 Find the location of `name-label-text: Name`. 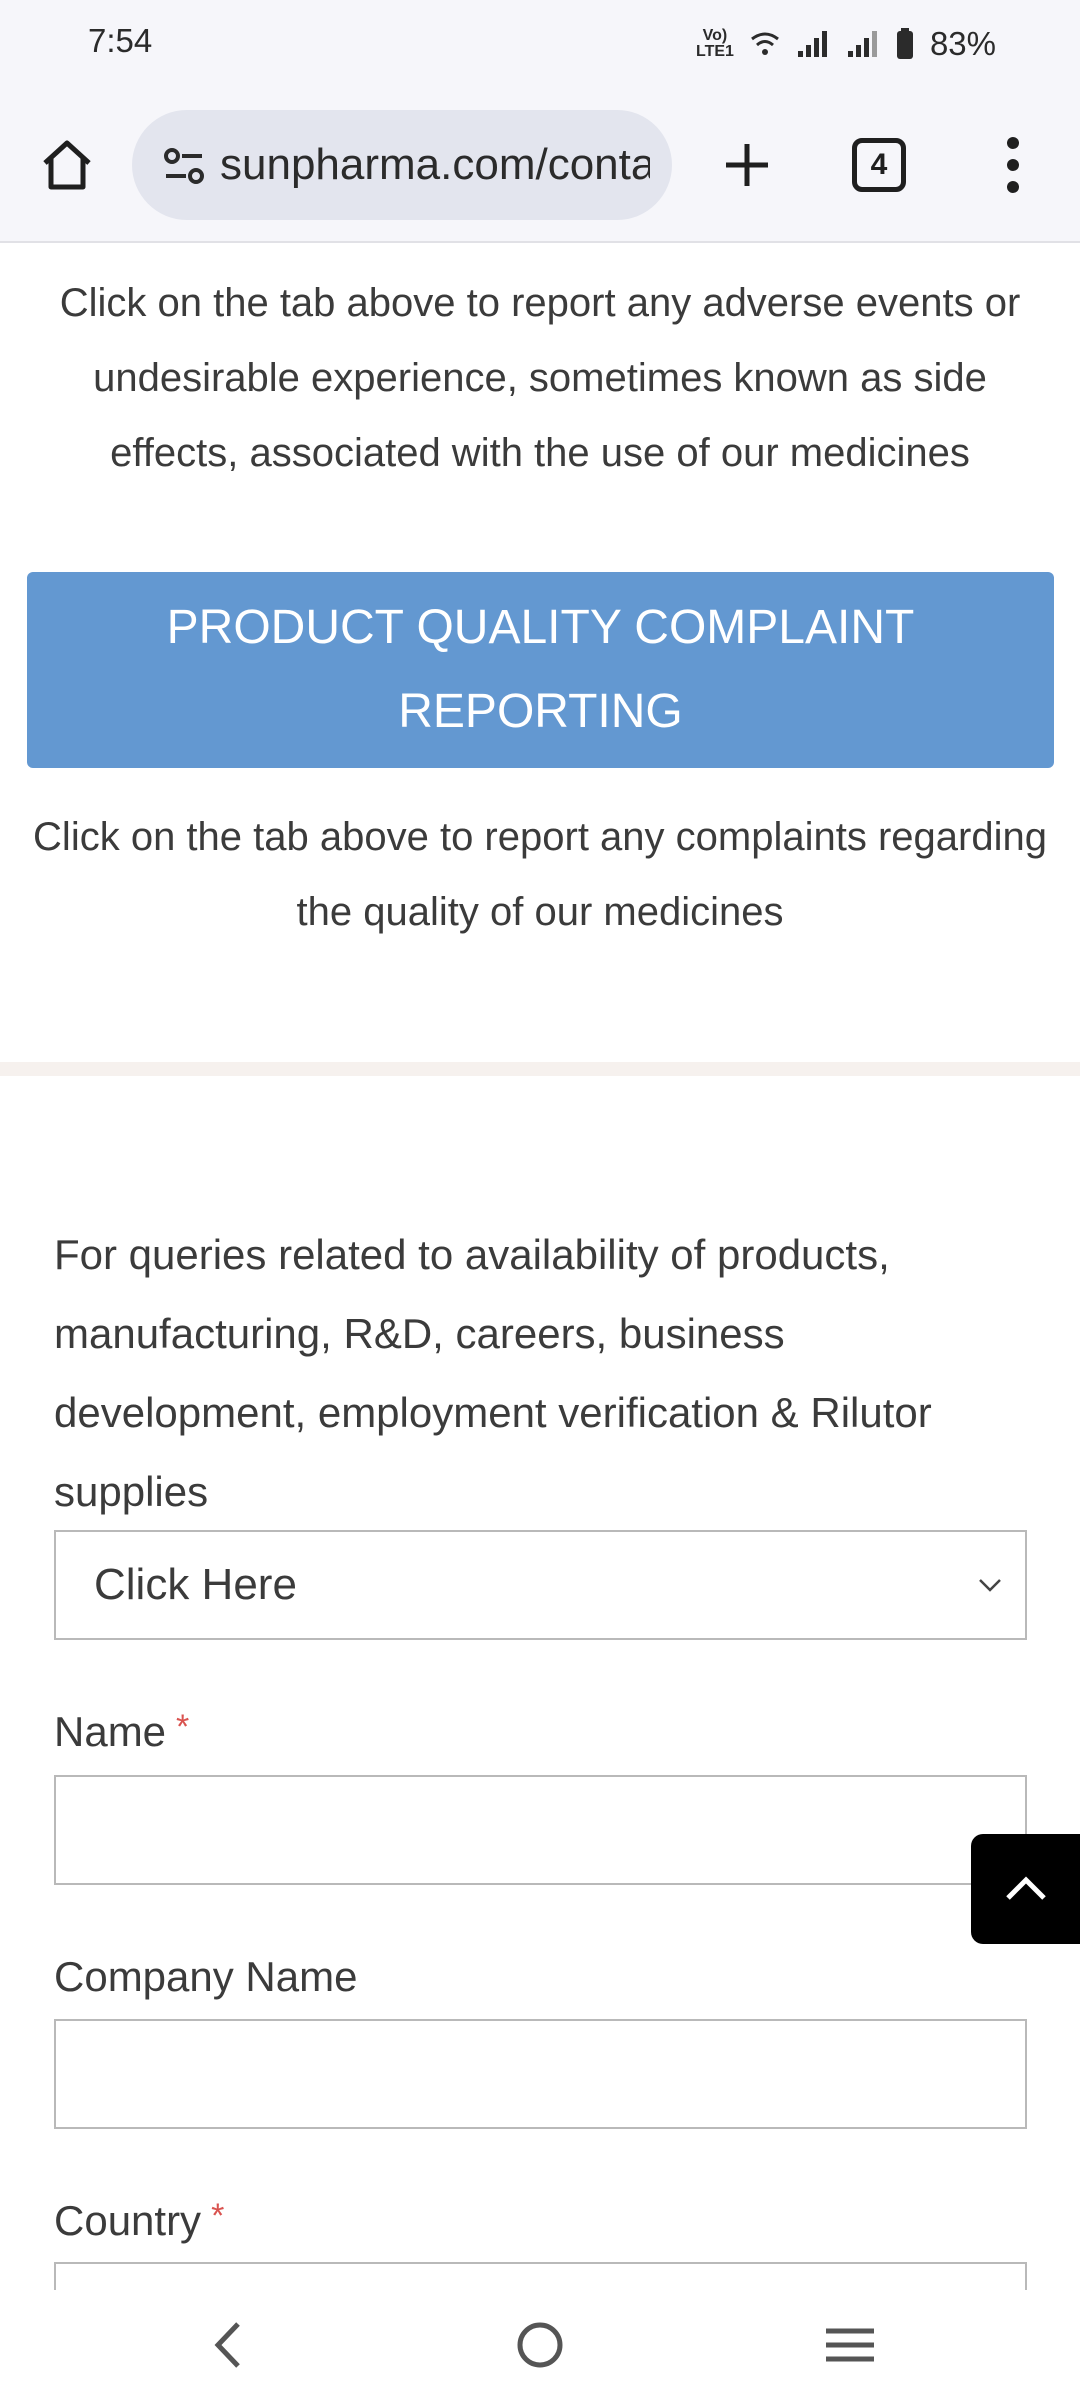

name-label-text: Name is located at coordinates (110, 1731).